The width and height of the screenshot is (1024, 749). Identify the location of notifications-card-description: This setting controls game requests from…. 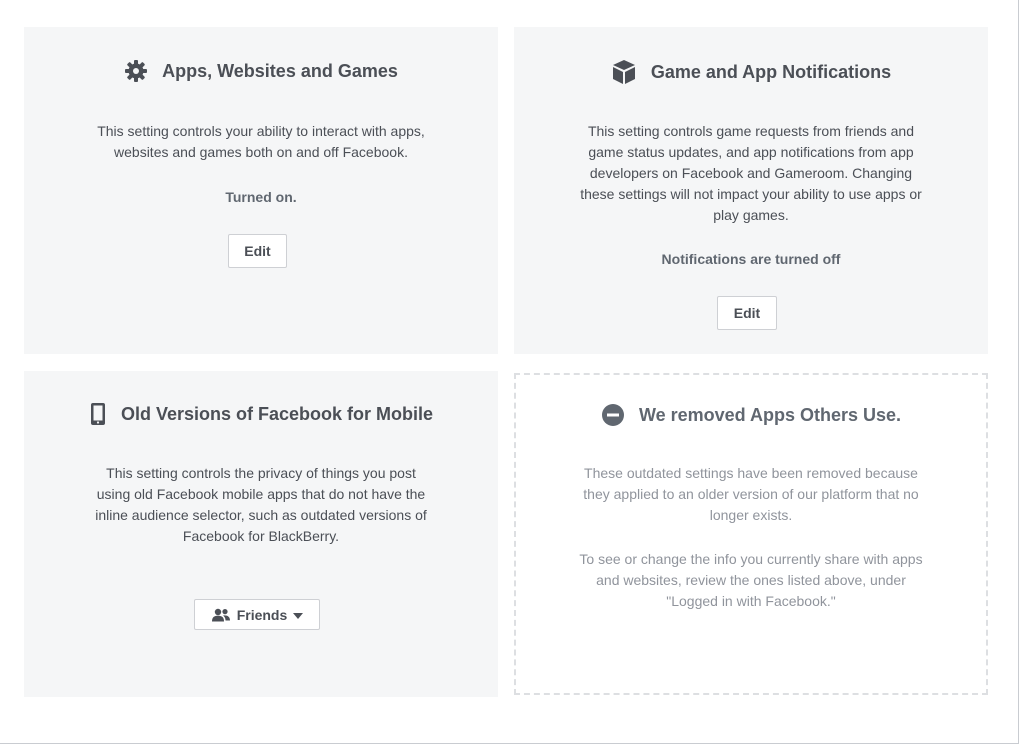
(751, 173).